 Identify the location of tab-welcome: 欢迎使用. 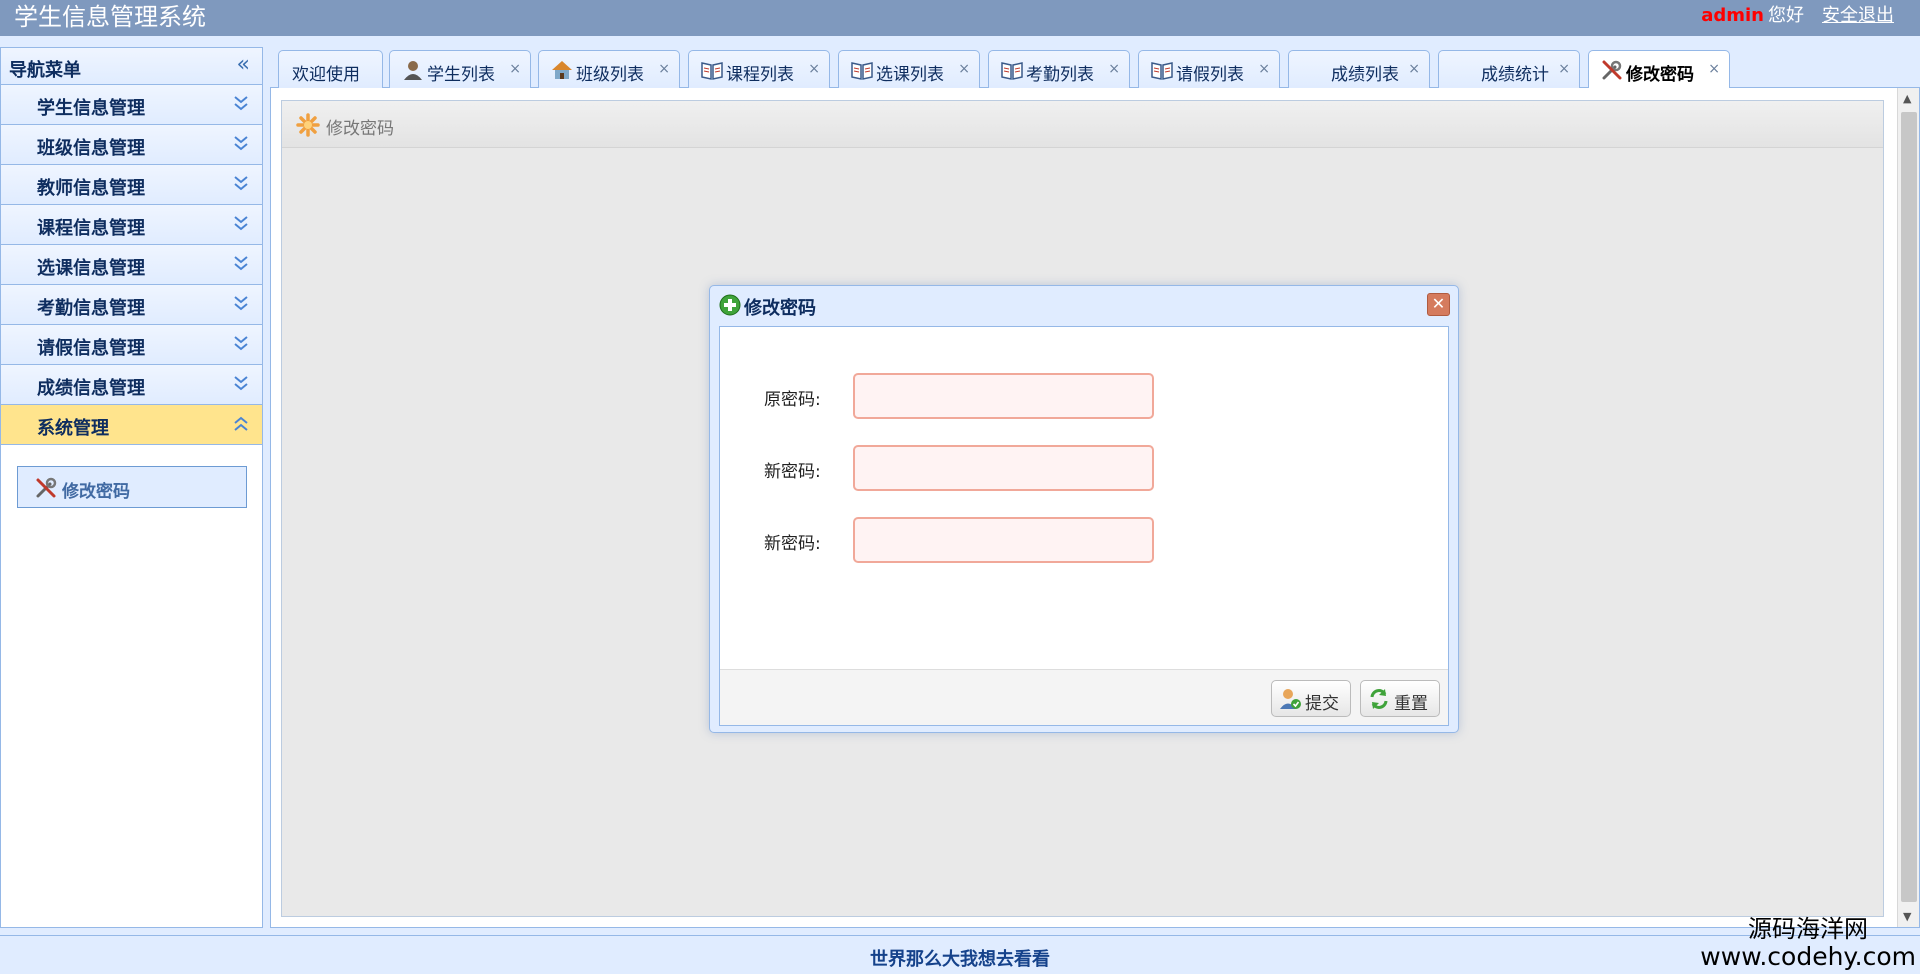
(330, 69).